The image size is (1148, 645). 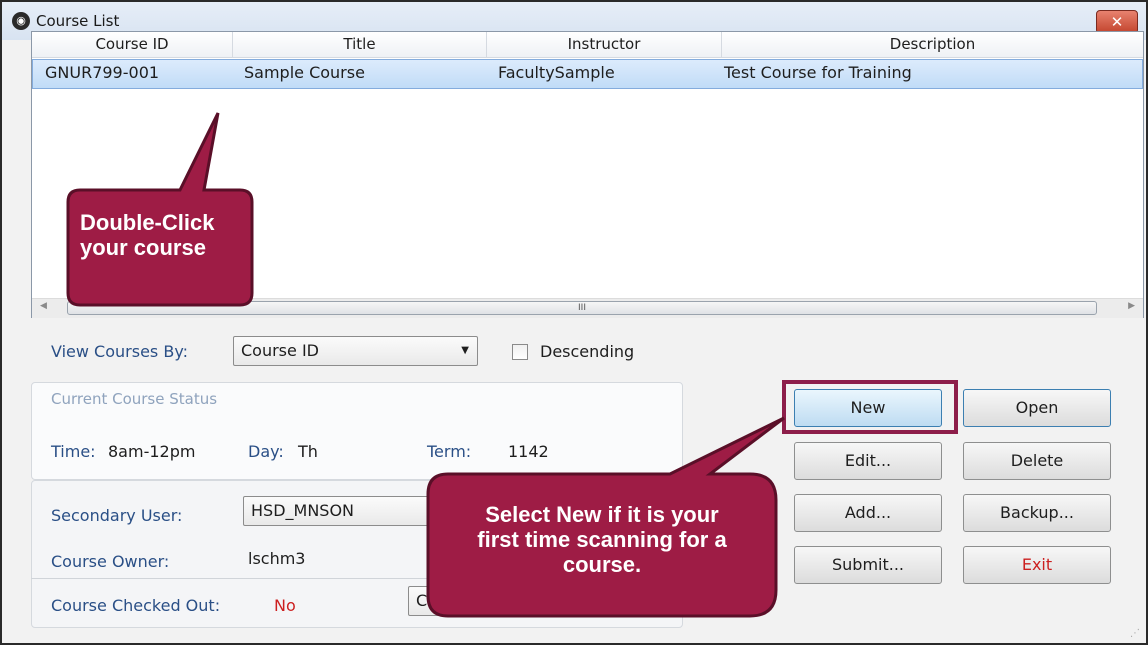 I want to click on resize-grip-icon: ⋰, so click(x=1135, y=633).